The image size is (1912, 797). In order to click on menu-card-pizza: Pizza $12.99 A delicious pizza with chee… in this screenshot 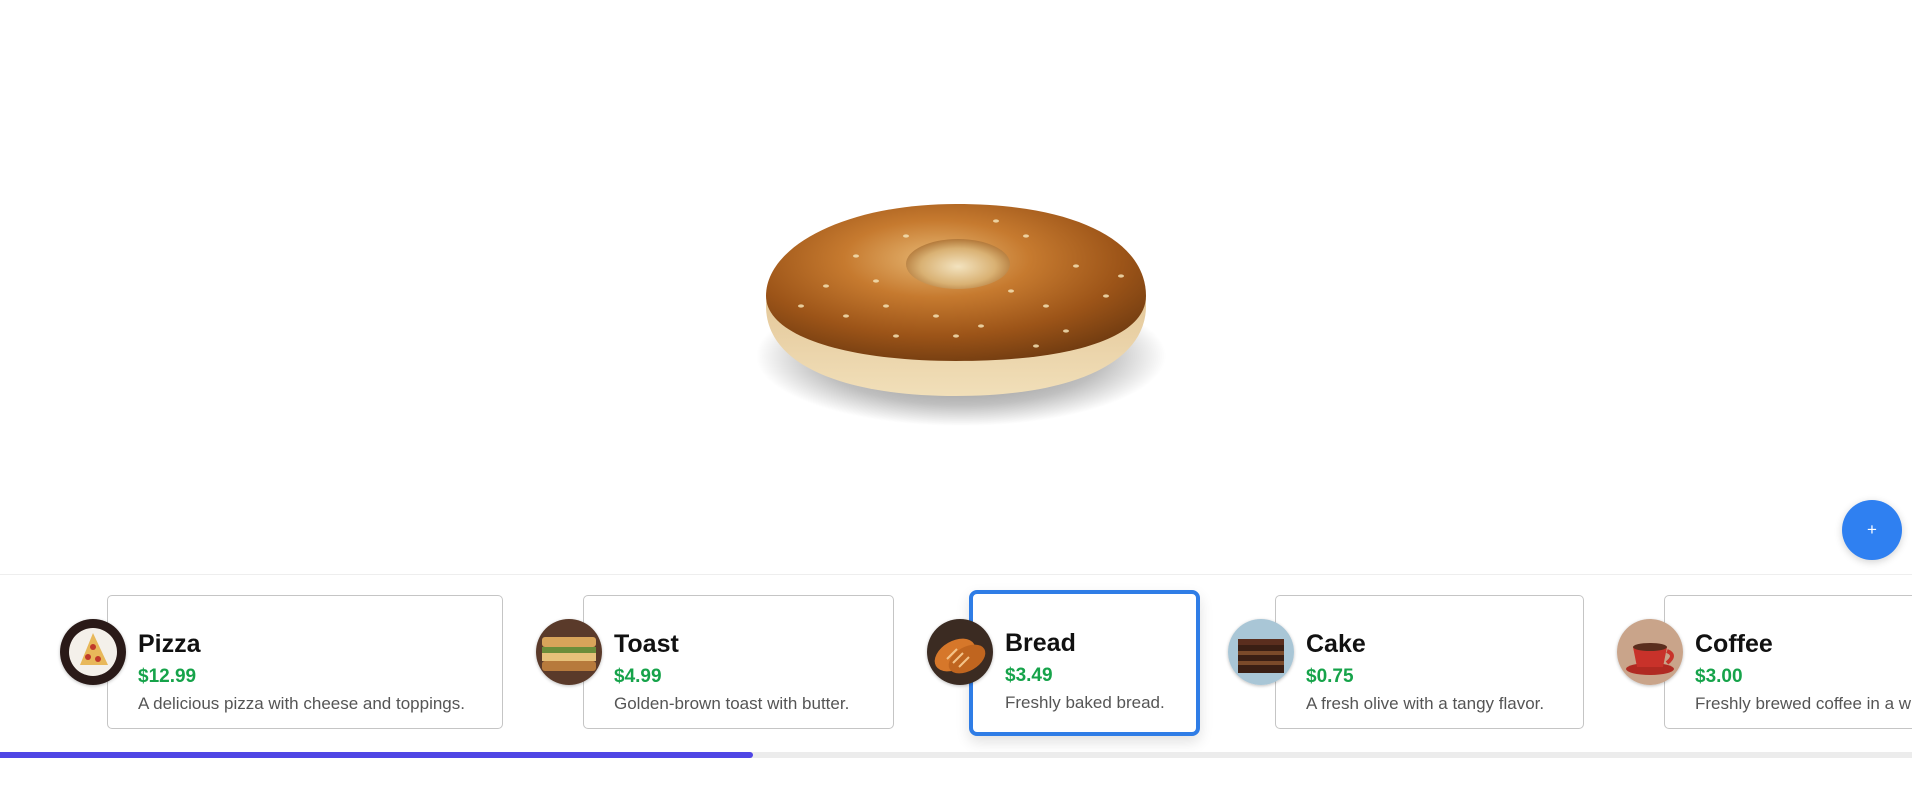, I will do `click(305, 662)`.